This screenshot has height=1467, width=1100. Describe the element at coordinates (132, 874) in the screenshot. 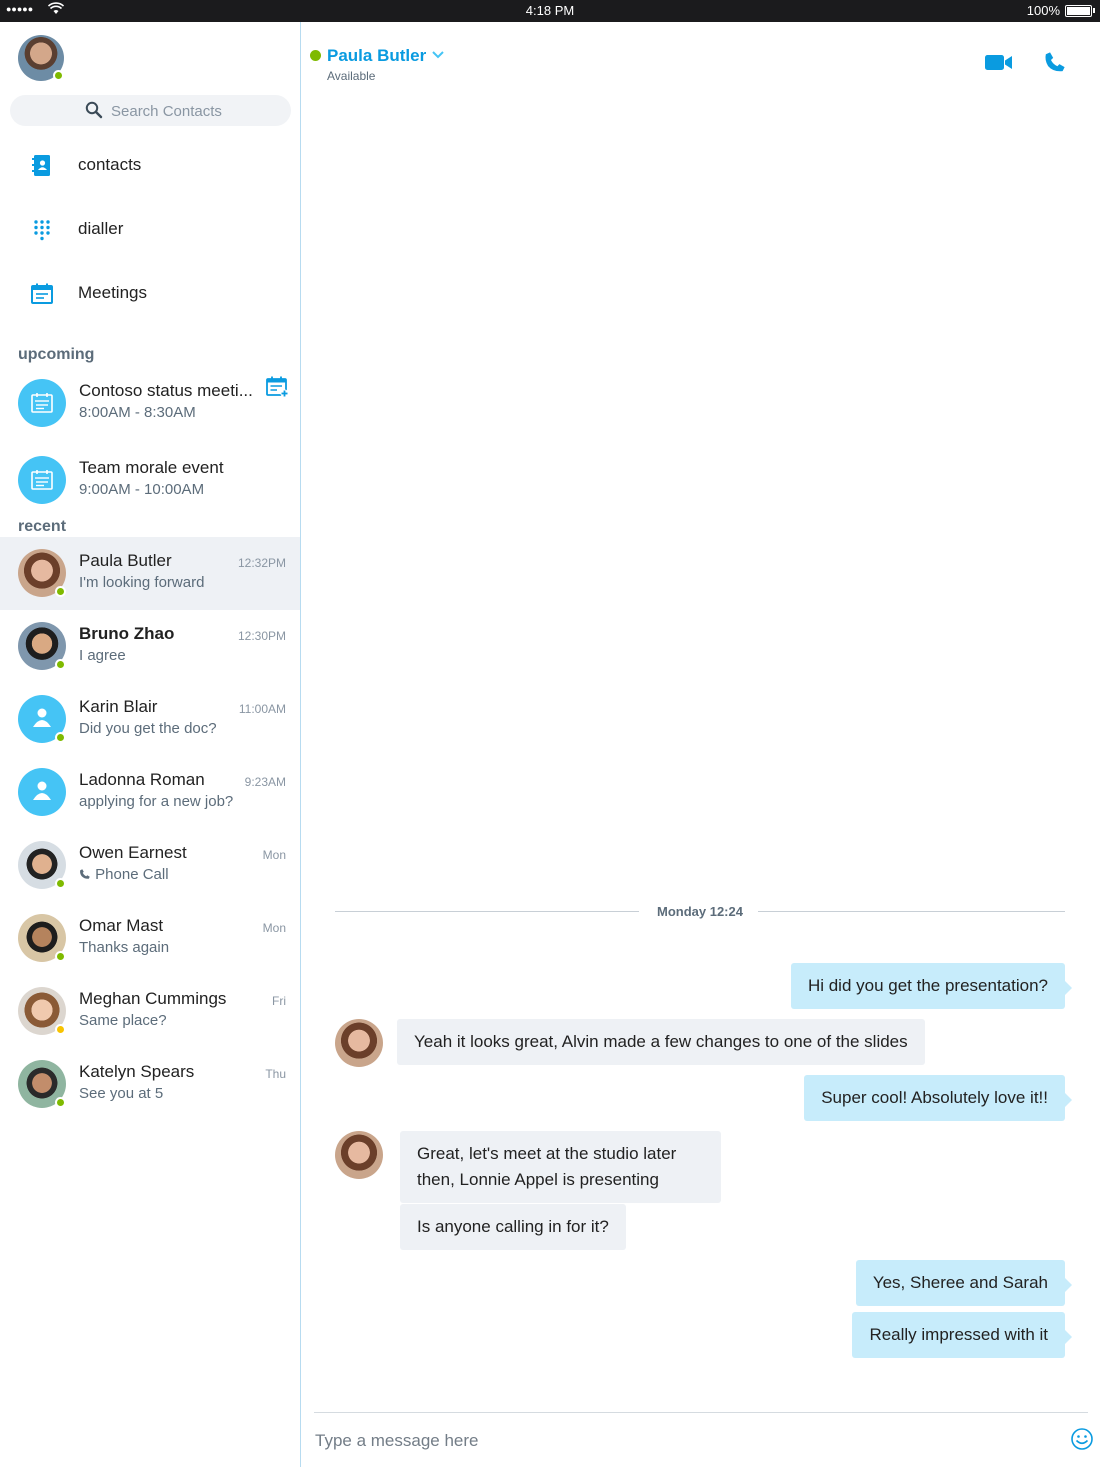

I see `last-message-text: Phone Call` at that location.